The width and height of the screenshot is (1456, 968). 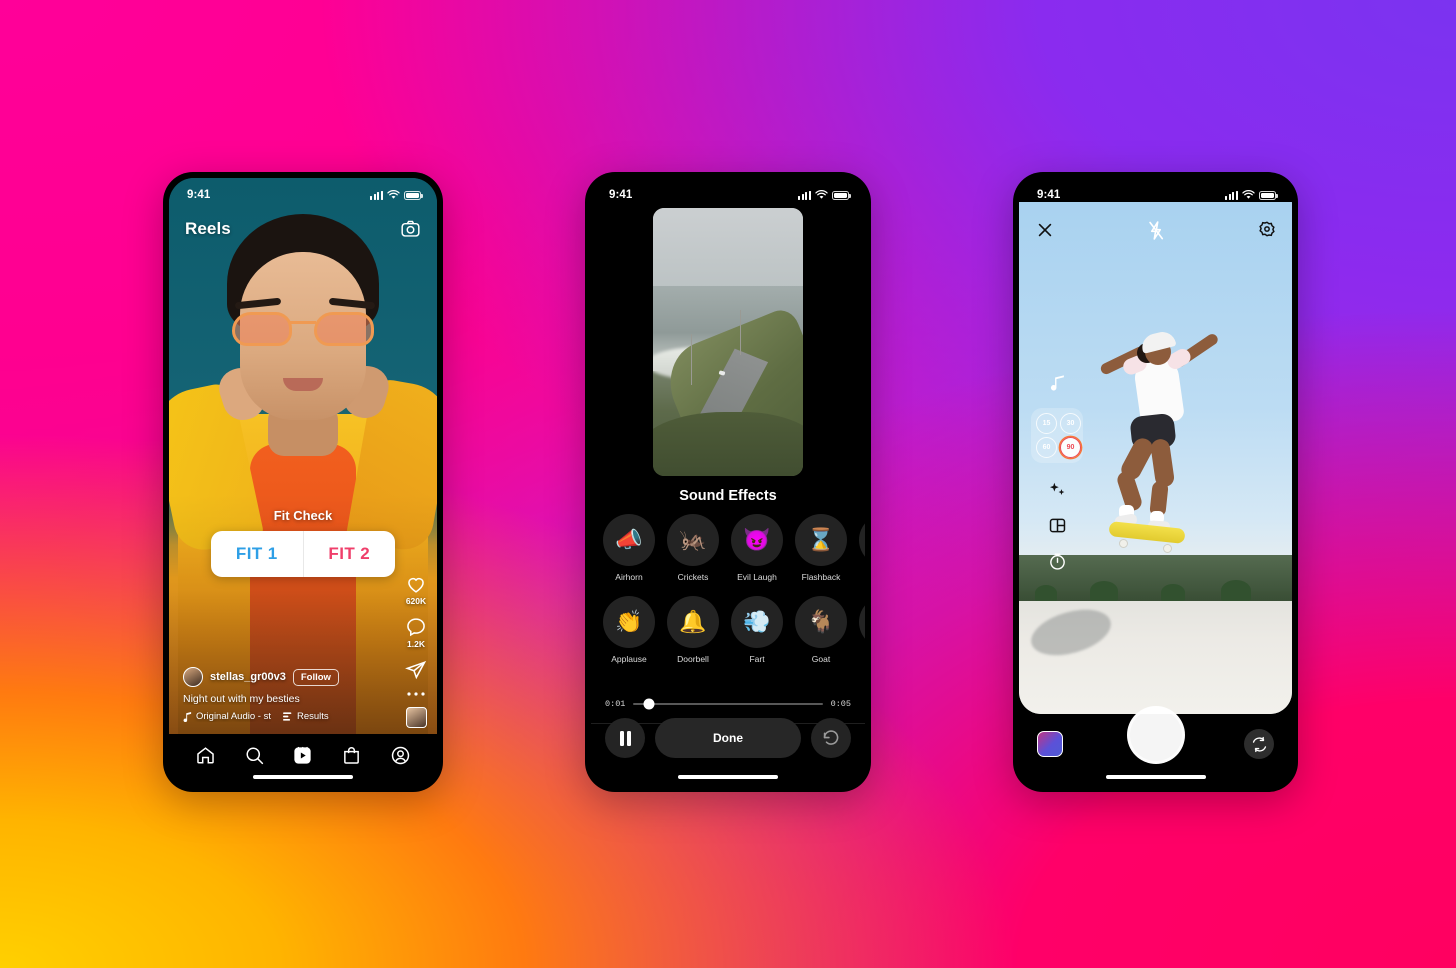 What do you see at coordinates (629, 577) in the screenshot?
I see `sound-effect-label: Airhorn` at bounding box center [629, 577].